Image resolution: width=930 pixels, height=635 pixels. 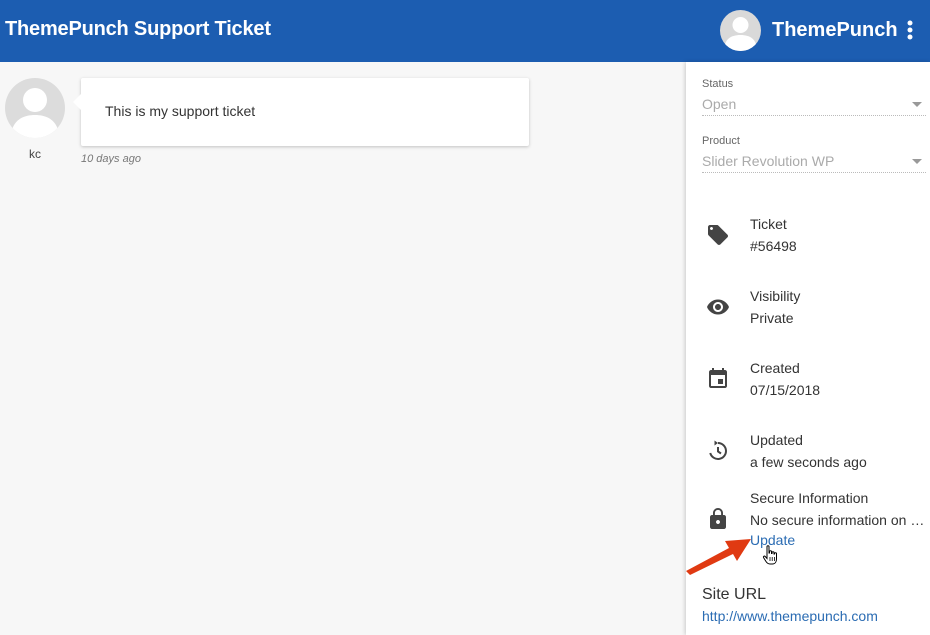 I want to click on message-bubble: This is my support ticket, so click(x=301, y=112).